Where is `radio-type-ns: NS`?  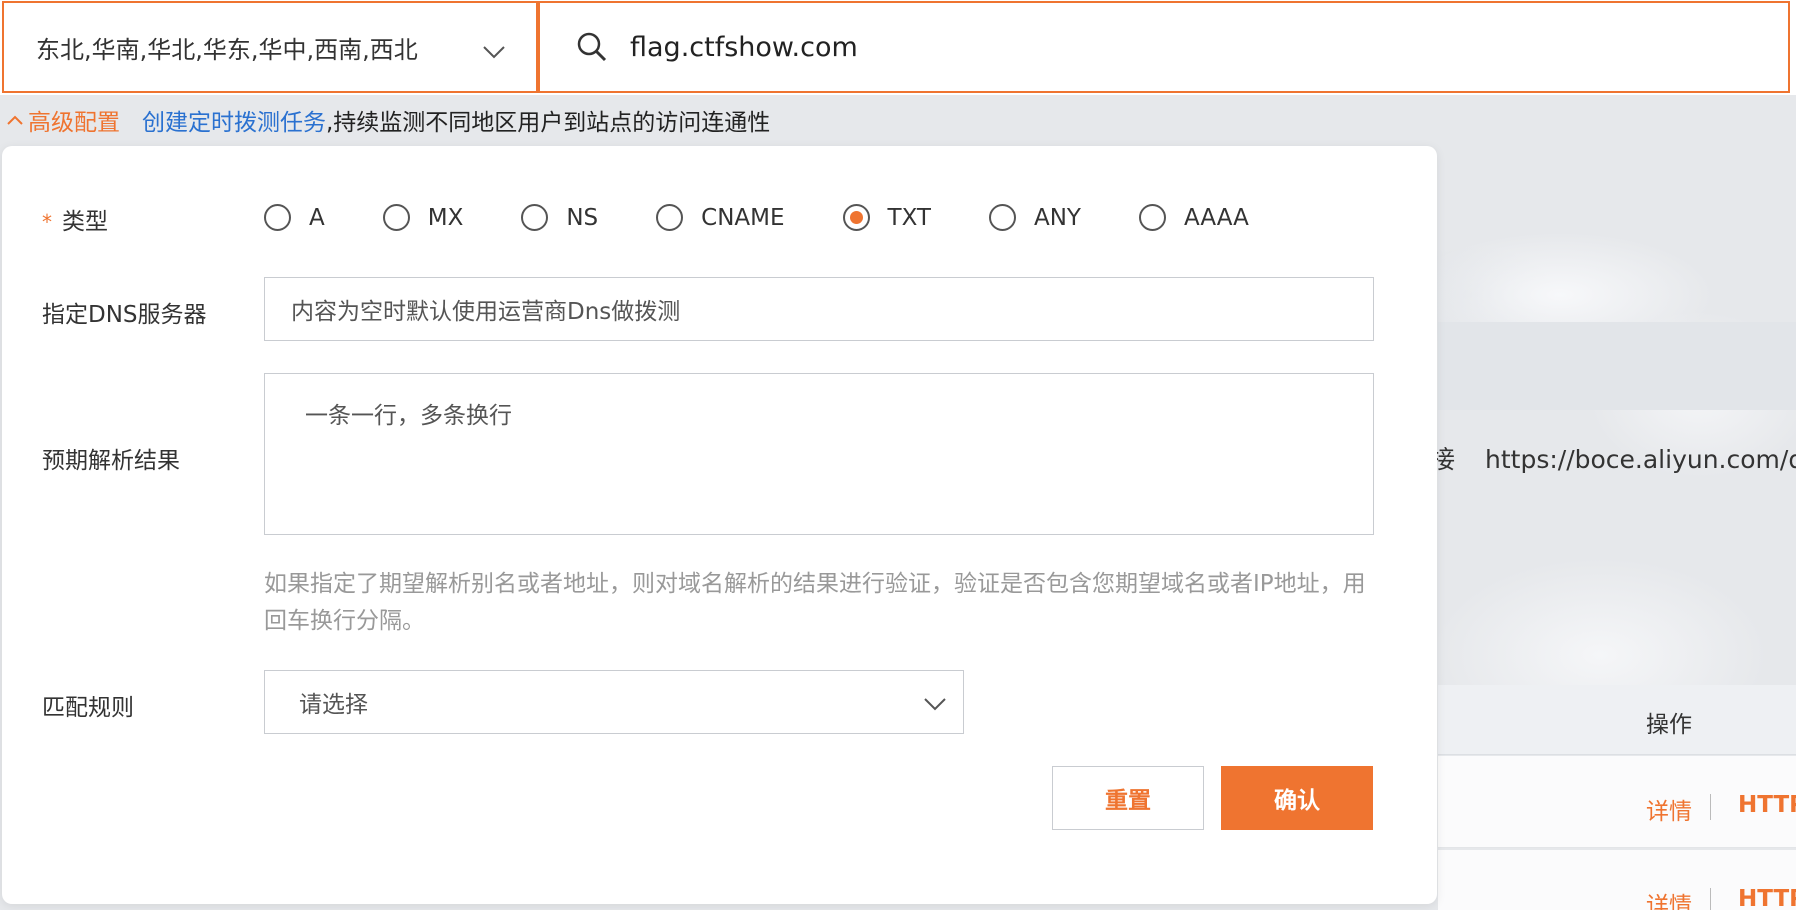
radio-type-ns: NS is located at coordinates (559, 217).